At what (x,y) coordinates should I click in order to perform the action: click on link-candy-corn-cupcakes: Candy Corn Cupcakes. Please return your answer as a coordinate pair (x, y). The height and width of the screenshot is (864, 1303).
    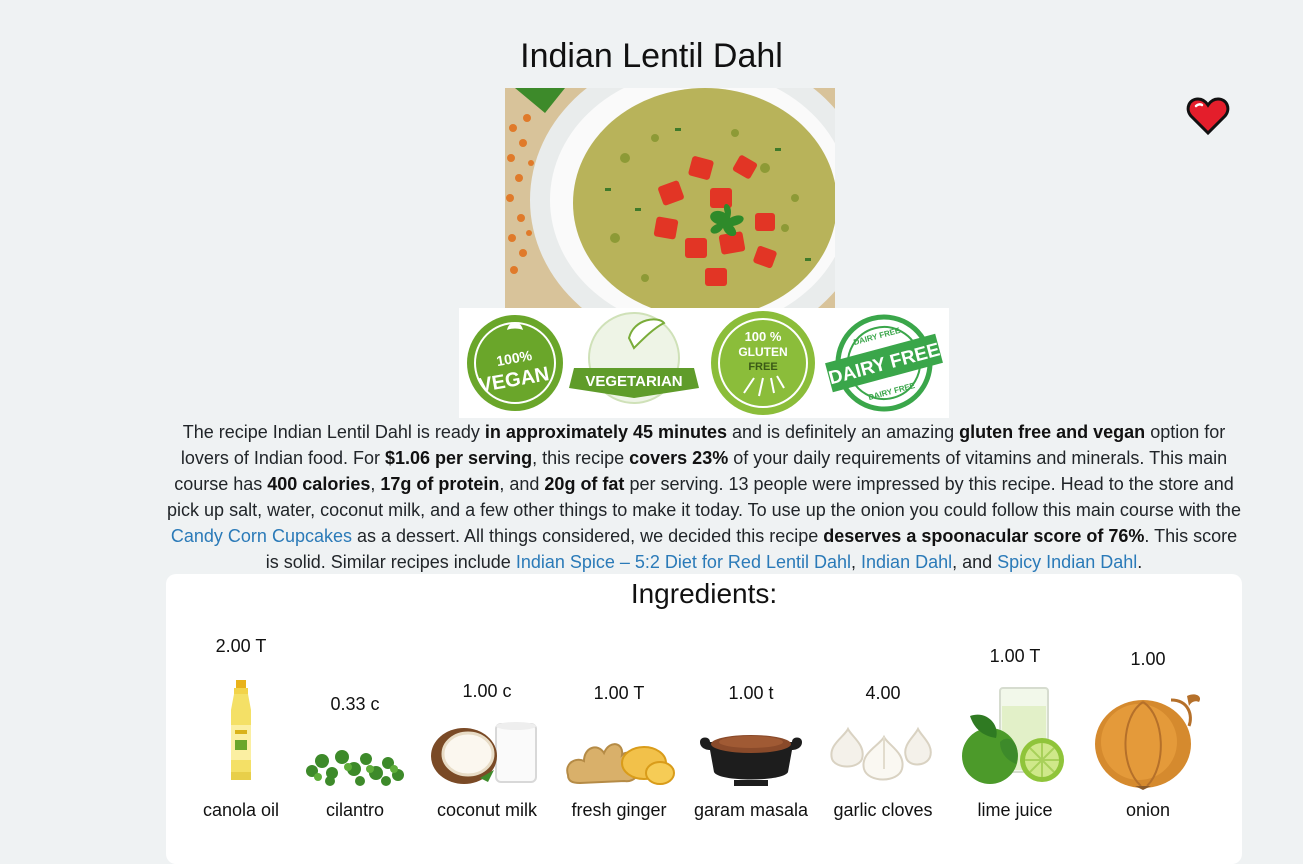
    Looking at the image, I should click on (261, 536).